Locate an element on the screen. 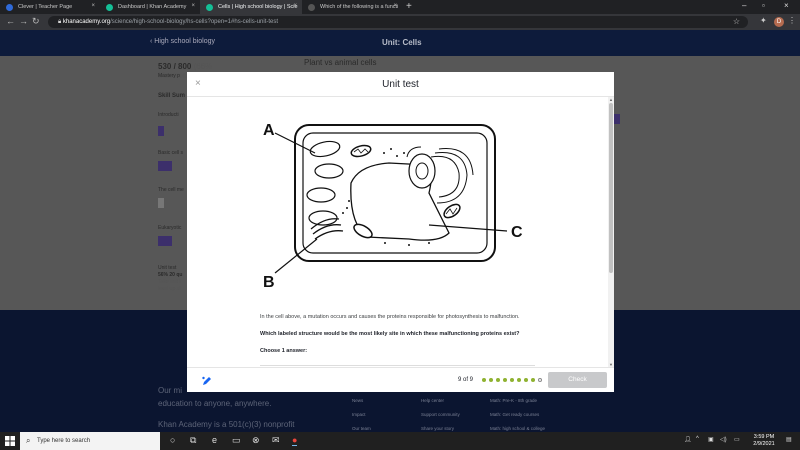  minimize-icon: – is located at coordinates (744, 5).